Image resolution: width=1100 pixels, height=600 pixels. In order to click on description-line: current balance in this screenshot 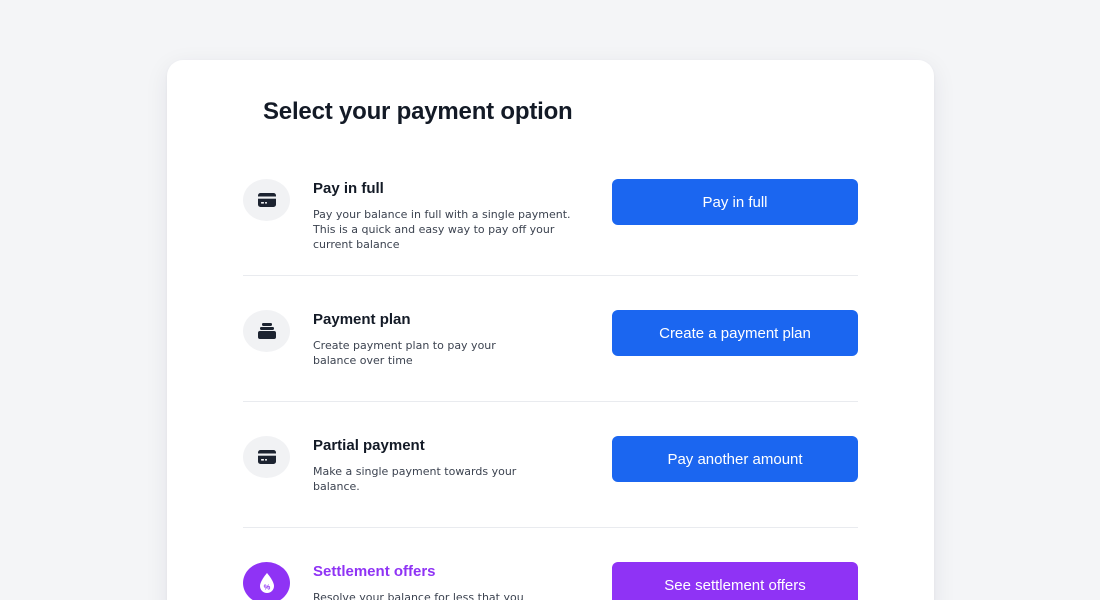, I will do `click(356, 244)`.